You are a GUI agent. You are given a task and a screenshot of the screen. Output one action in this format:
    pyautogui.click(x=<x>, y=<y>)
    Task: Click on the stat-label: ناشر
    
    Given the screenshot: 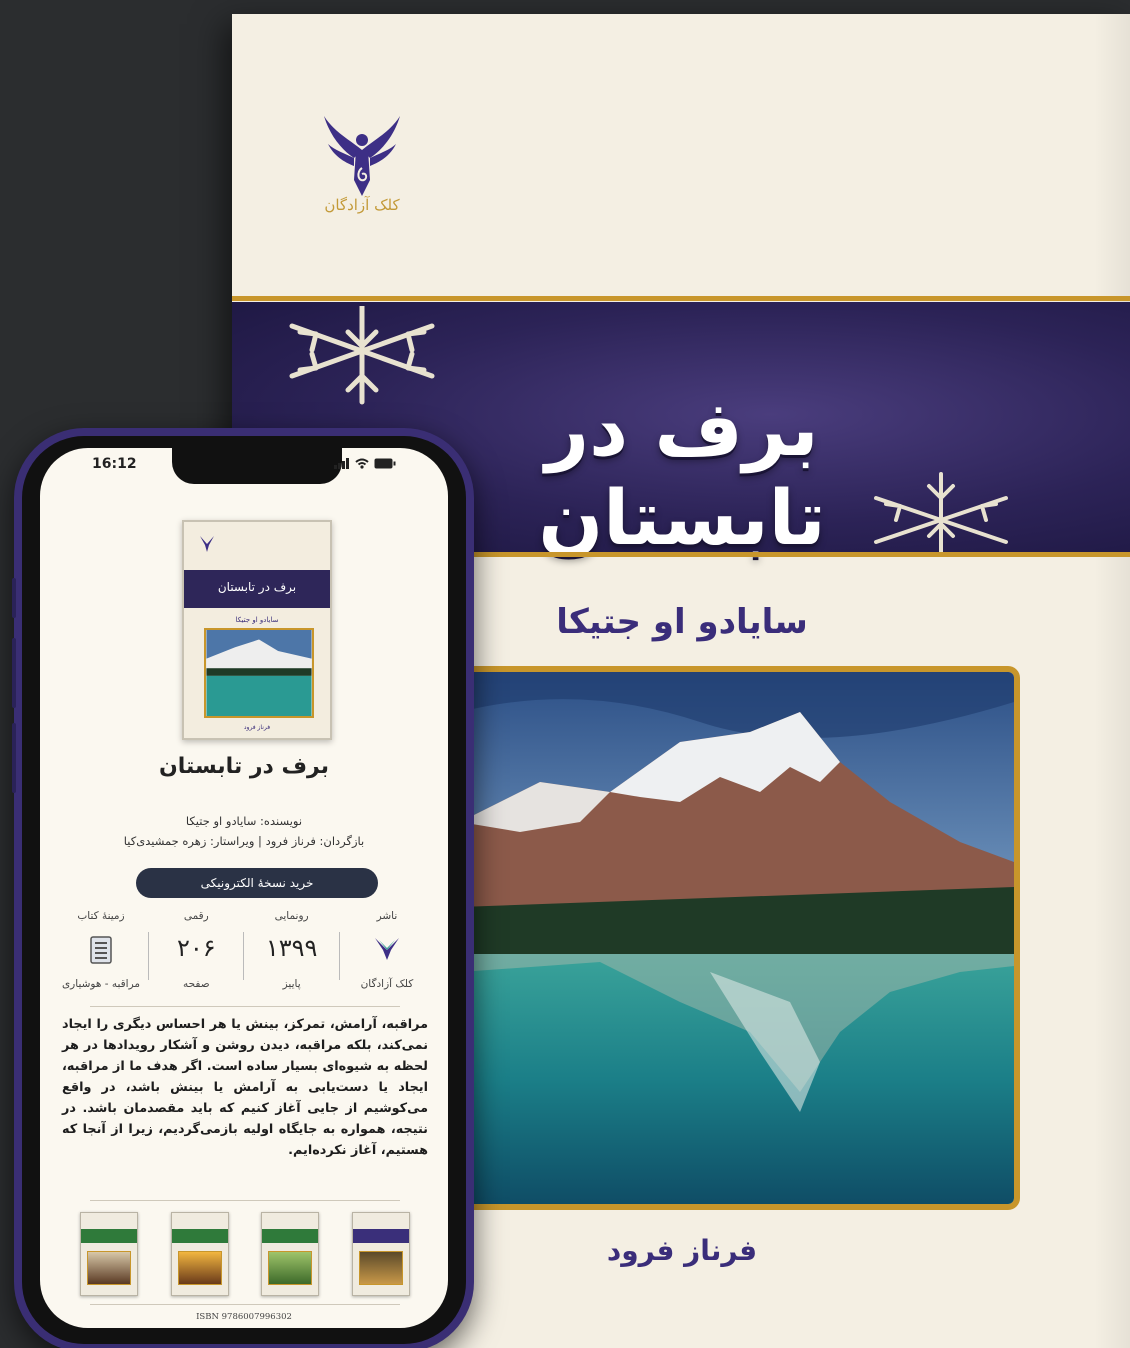 What is the action you would take?
    pyautogui.click(x=387, y=916)
    